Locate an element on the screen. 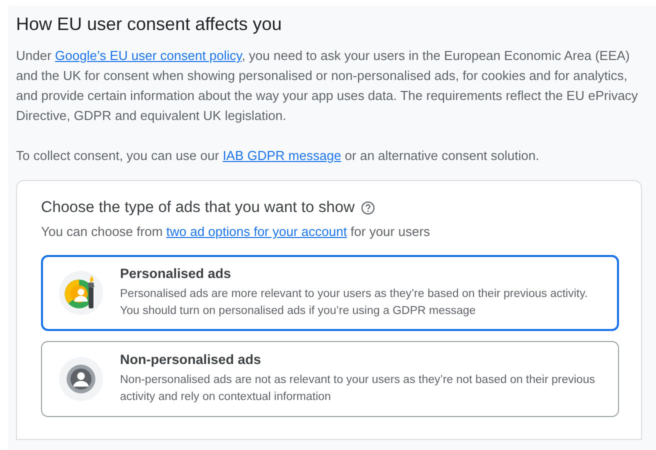 The image size is (656, 450). ad-option: Non-personalised ads Non-personalised ads are not as relevant to your users as they’re not based on their previous activity and rely on contextual information is located at coordinates (330, 379).